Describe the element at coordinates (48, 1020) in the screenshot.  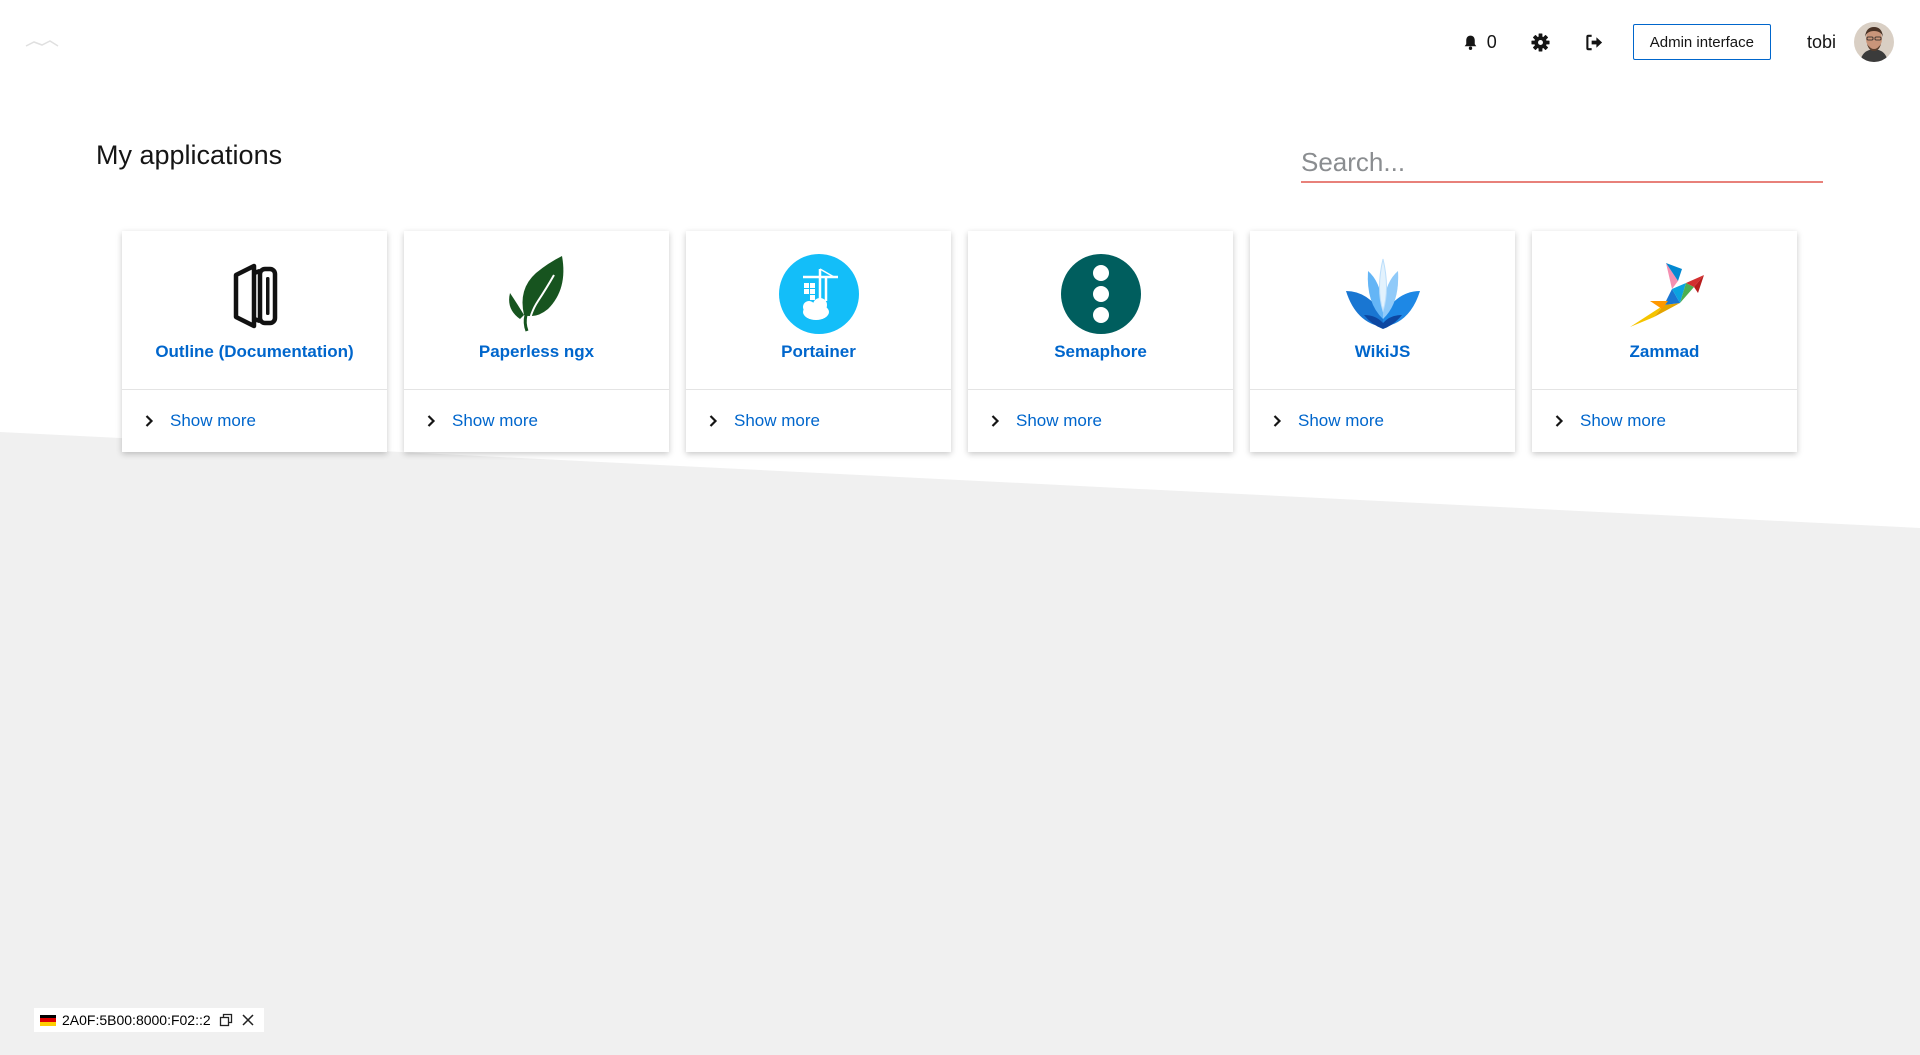
I see `germany-flag-icon` at that location.